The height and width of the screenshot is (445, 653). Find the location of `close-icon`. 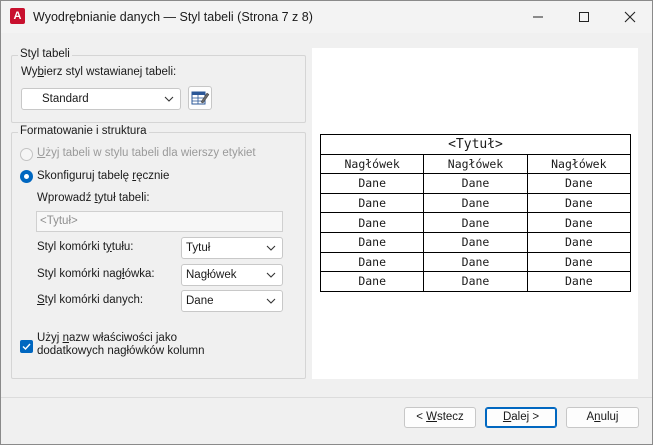

close-icon is located at coordinates (630, 17).